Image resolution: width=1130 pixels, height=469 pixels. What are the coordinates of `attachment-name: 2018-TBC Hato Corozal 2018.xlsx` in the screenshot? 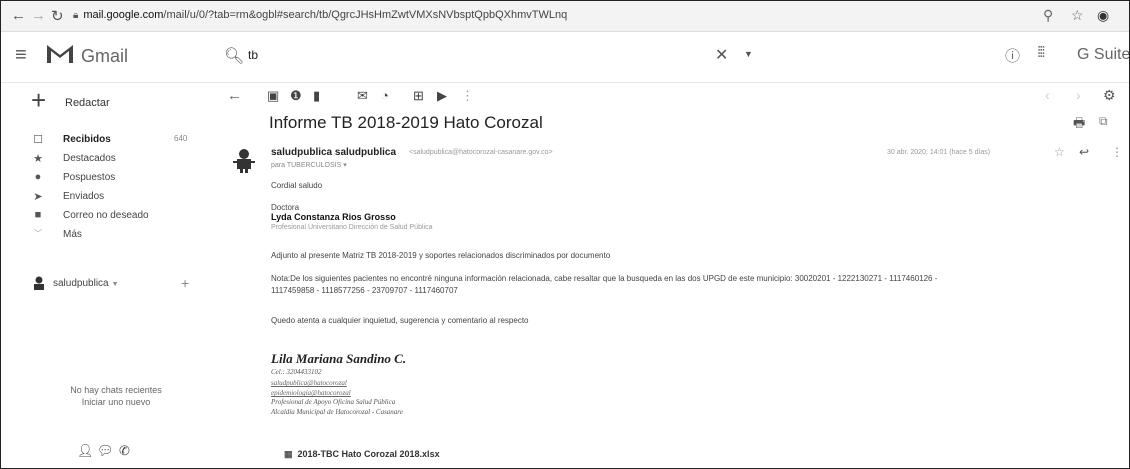 It's located at (368, 454).